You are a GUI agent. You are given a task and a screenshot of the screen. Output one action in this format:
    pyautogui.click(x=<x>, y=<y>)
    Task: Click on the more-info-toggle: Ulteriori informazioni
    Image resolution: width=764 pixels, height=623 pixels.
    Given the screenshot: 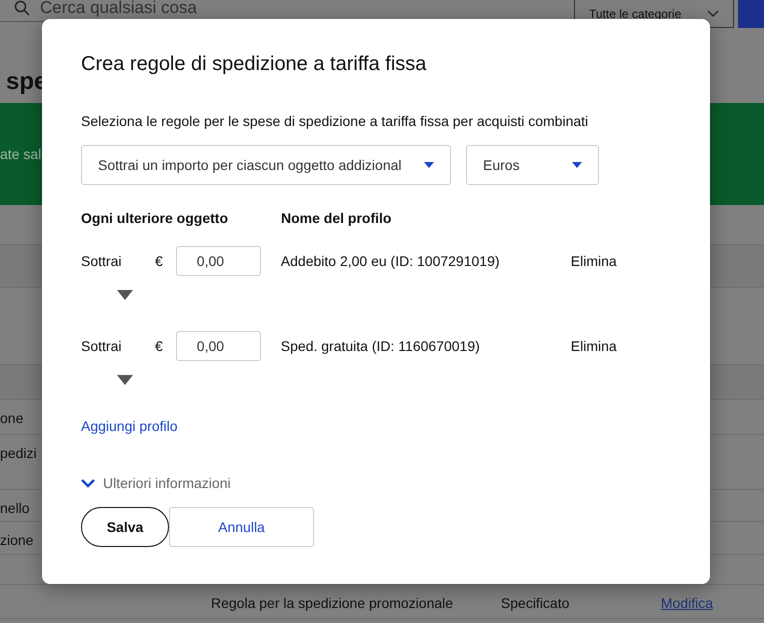 What is the action you would take?
    pyautogui.click(x=156, y=483)
    